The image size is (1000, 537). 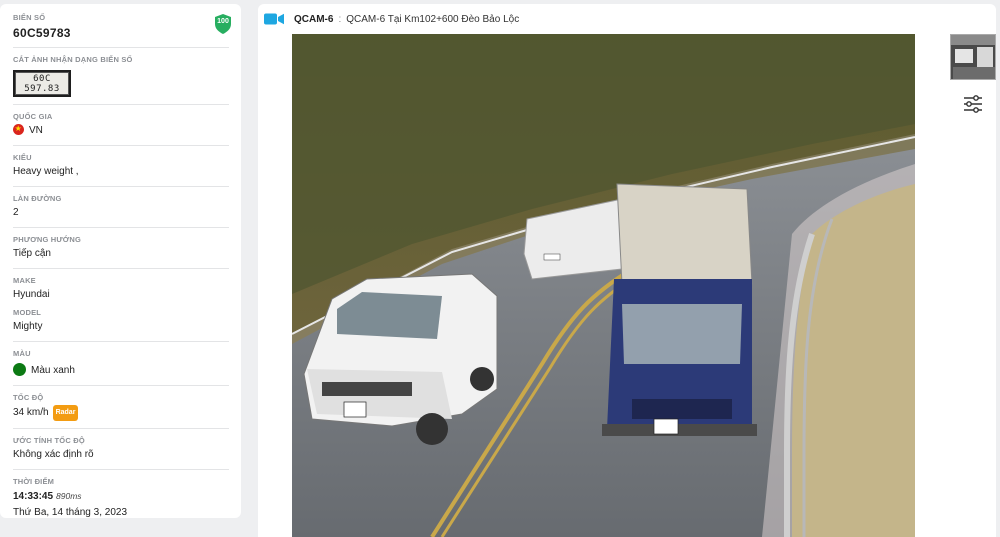 What do you see at coordinates (27, 312) in the screenshot?
I see `model-label: MODEL` at bounding box center [27, 312].